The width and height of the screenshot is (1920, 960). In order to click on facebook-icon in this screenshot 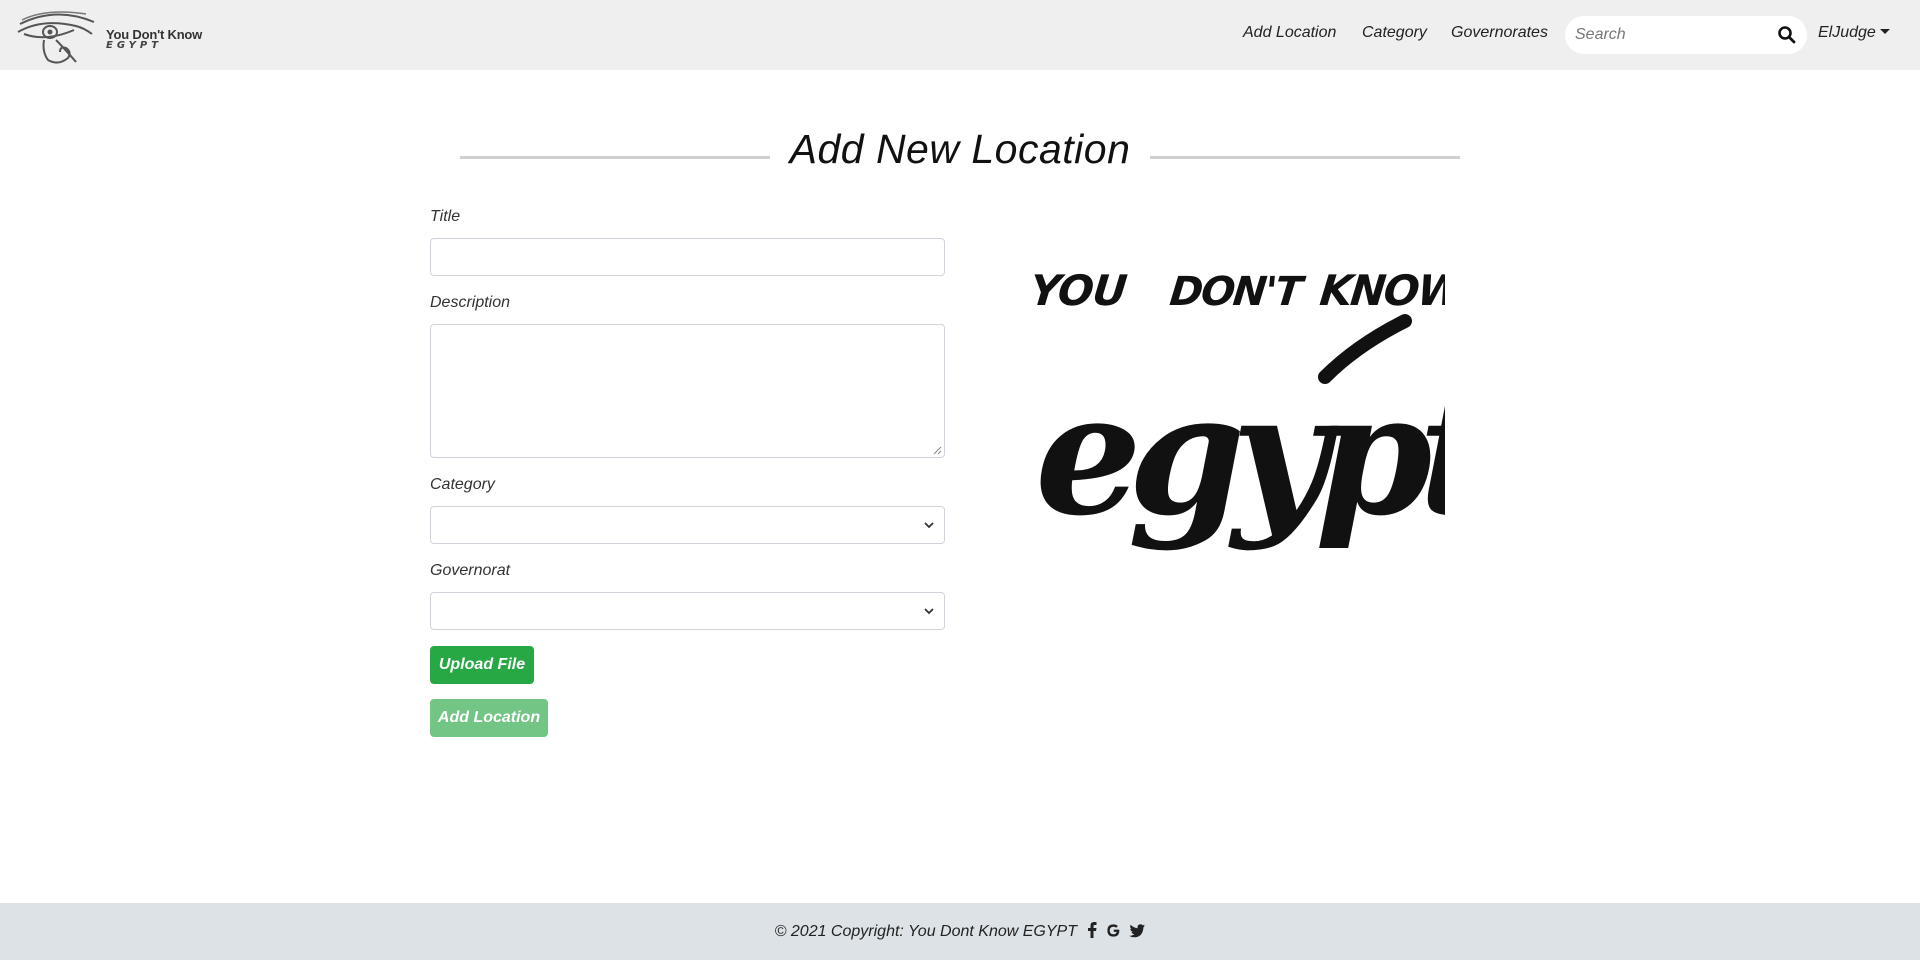, I will do `click(1092, 930)`.